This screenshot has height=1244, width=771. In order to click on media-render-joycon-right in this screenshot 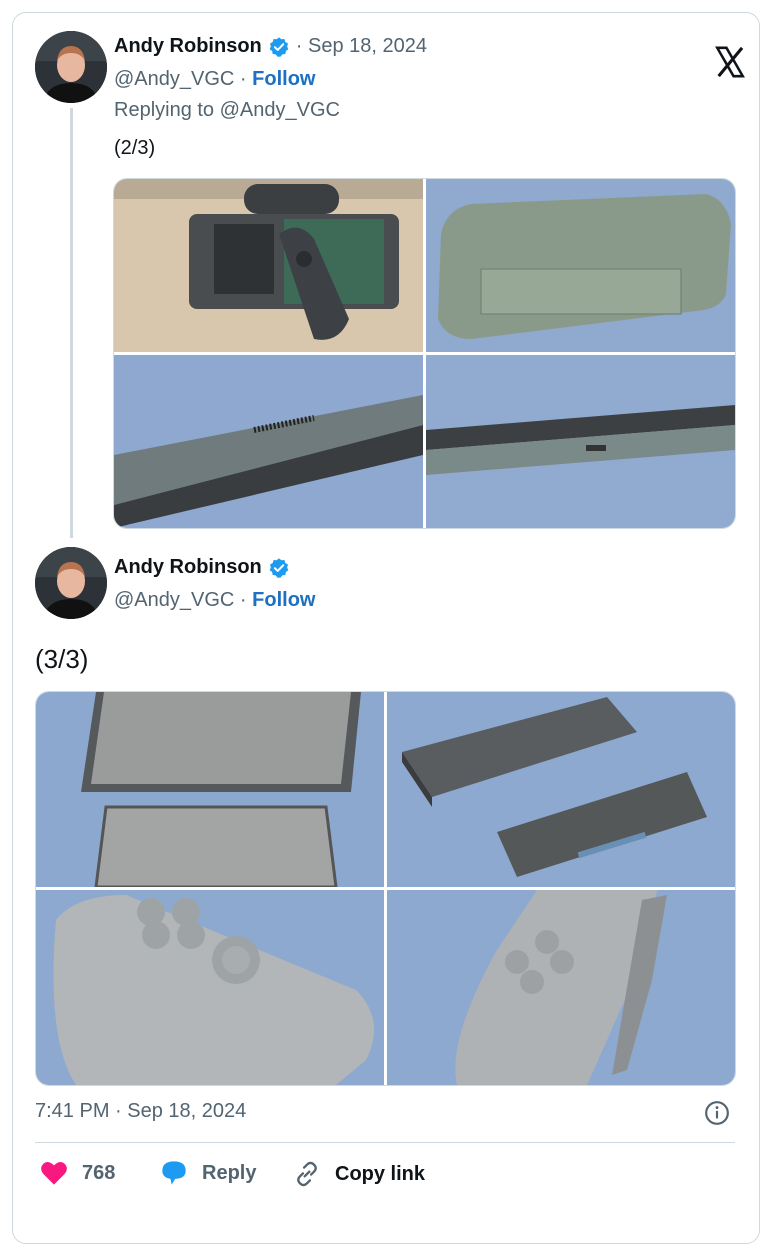, I will do `click(210, 987)`.